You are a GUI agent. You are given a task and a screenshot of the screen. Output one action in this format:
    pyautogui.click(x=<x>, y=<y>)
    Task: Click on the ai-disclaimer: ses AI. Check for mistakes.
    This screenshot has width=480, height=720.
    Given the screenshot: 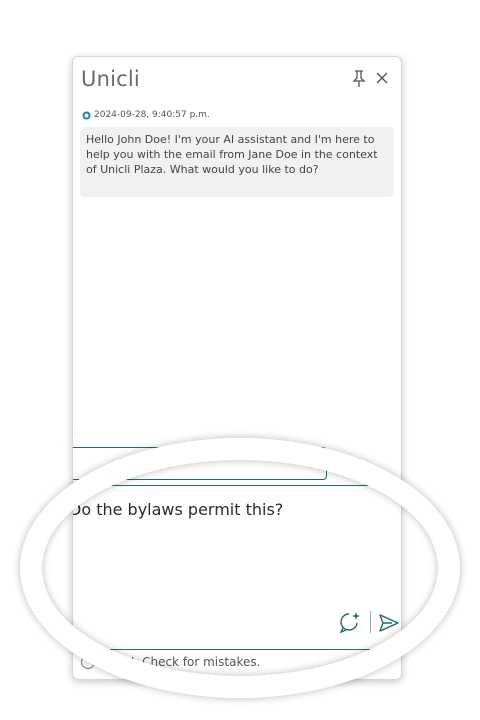 What is the action you would take?
    pyautogui.click(x=180, y=662)
    